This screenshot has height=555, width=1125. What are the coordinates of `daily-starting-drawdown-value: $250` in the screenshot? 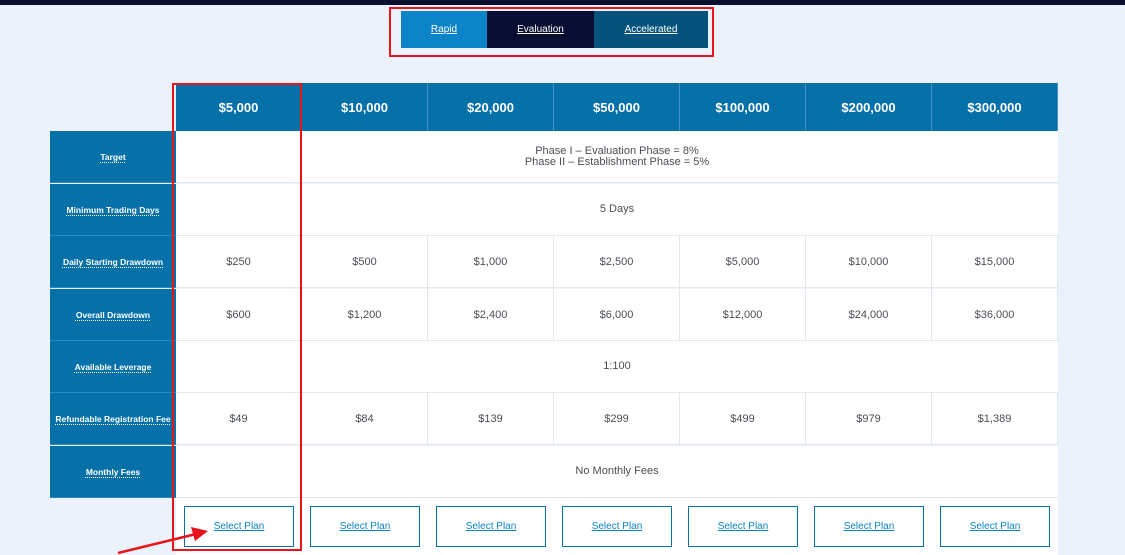 It's located at (239, 262).